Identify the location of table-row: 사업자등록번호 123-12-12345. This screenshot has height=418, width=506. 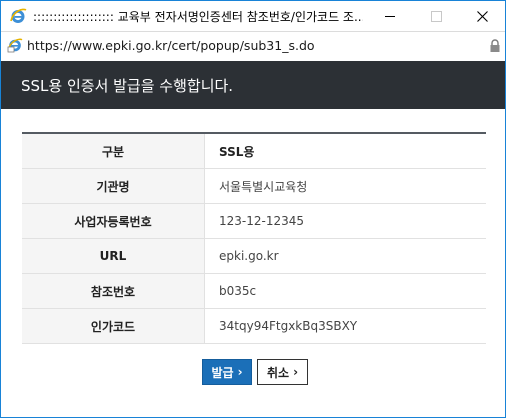
(254, 221).